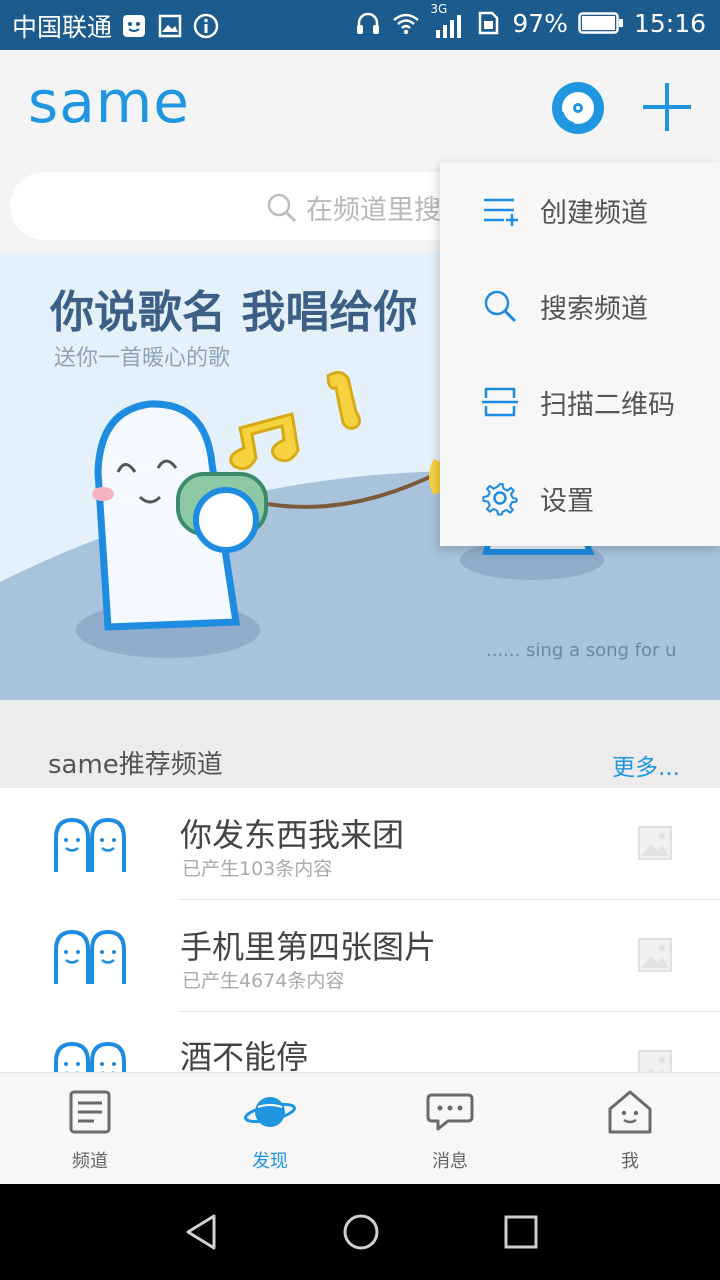 The height and width of the screenshot is (1280, 720). I want to click on tab-channels: 频道, so click(90, 1129).